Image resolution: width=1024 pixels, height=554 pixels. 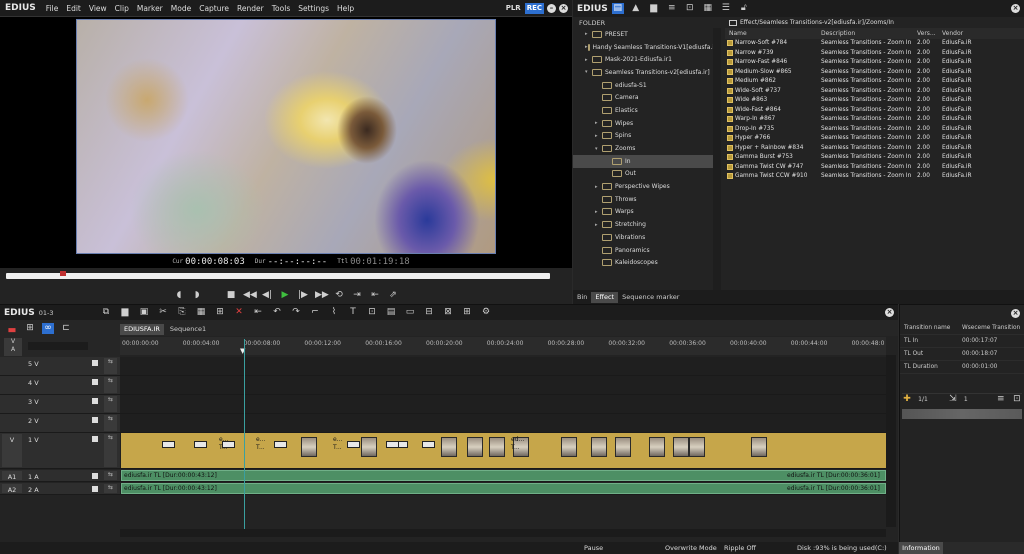 What do you see at coordinates (921, 548) in the screenshot?
I see `tab-information: Information` at bounding box center [921, 548].